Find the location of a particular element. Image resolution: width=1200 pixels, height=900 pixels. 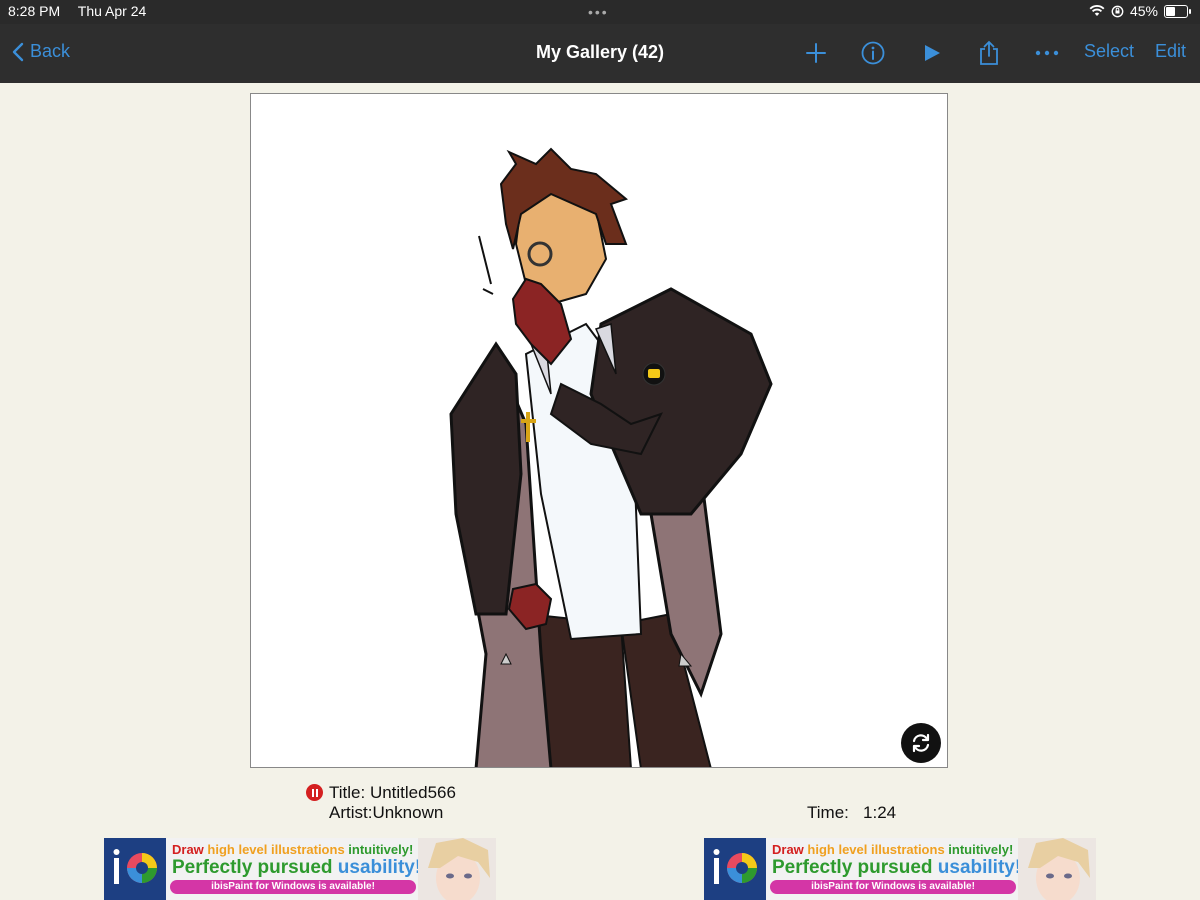

status-bar: 8:28 PM Thu Apr 24 ••• 45% is located at coordinates (600, 12).